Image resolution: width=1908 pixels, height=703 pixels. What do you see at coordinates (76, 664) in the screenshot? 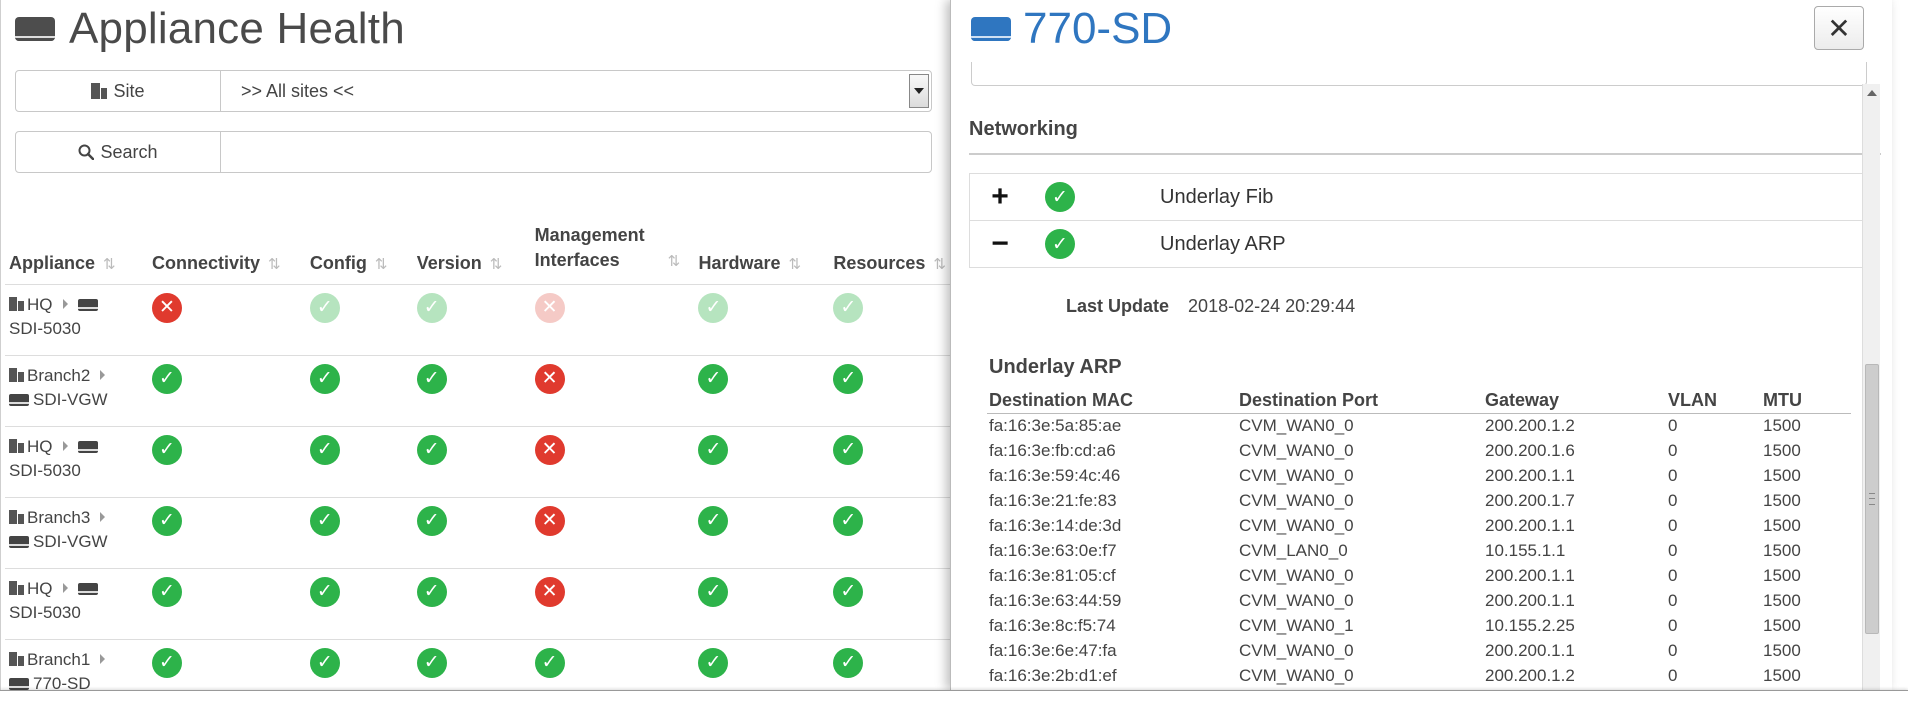
I see `appliance-cell: Branch1 770-SD` at bounding box center [76, 664].